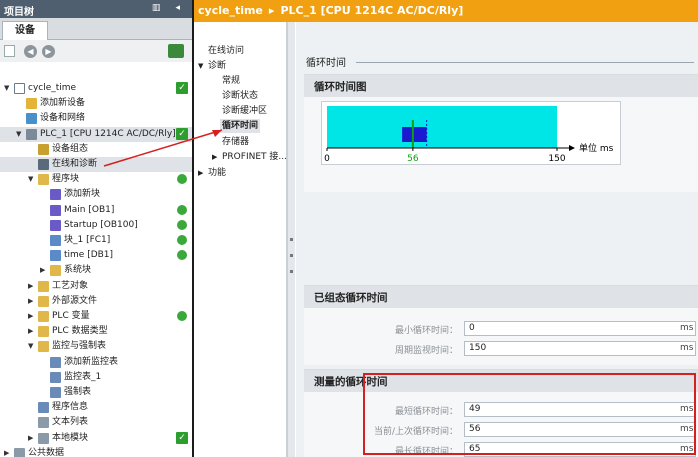  I want to click on forward-icon: ▶, so click(48, 51).